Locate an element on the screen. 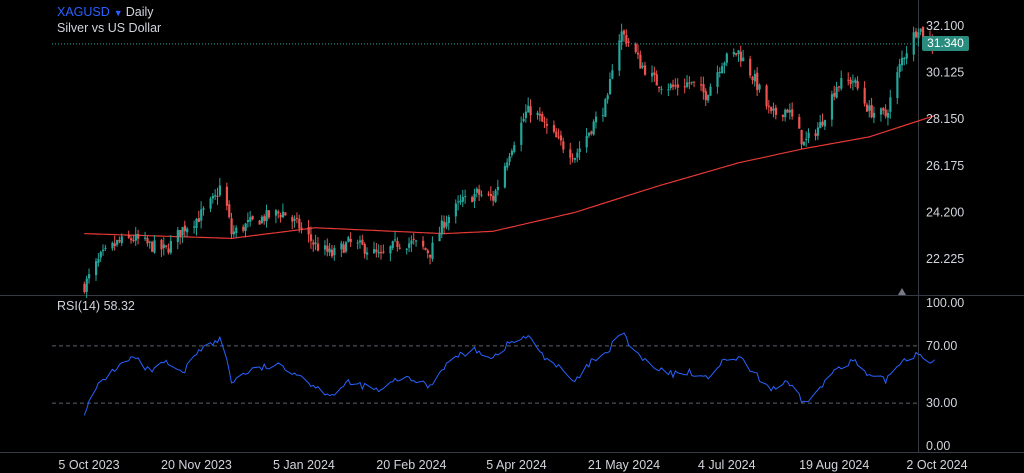  time-tick-label: 19 Aug 2024 is located at coordinates (834, 465).